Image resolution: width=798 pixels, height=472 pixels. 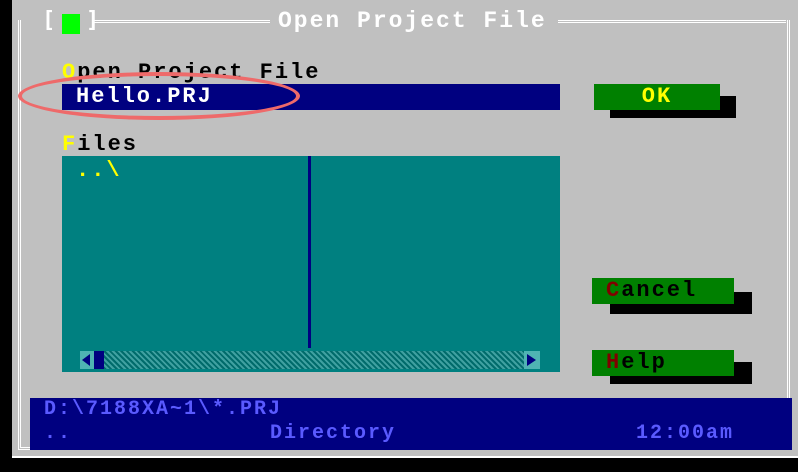 I want to click on cancel-hotkey: C, so click(x=614, y=290).